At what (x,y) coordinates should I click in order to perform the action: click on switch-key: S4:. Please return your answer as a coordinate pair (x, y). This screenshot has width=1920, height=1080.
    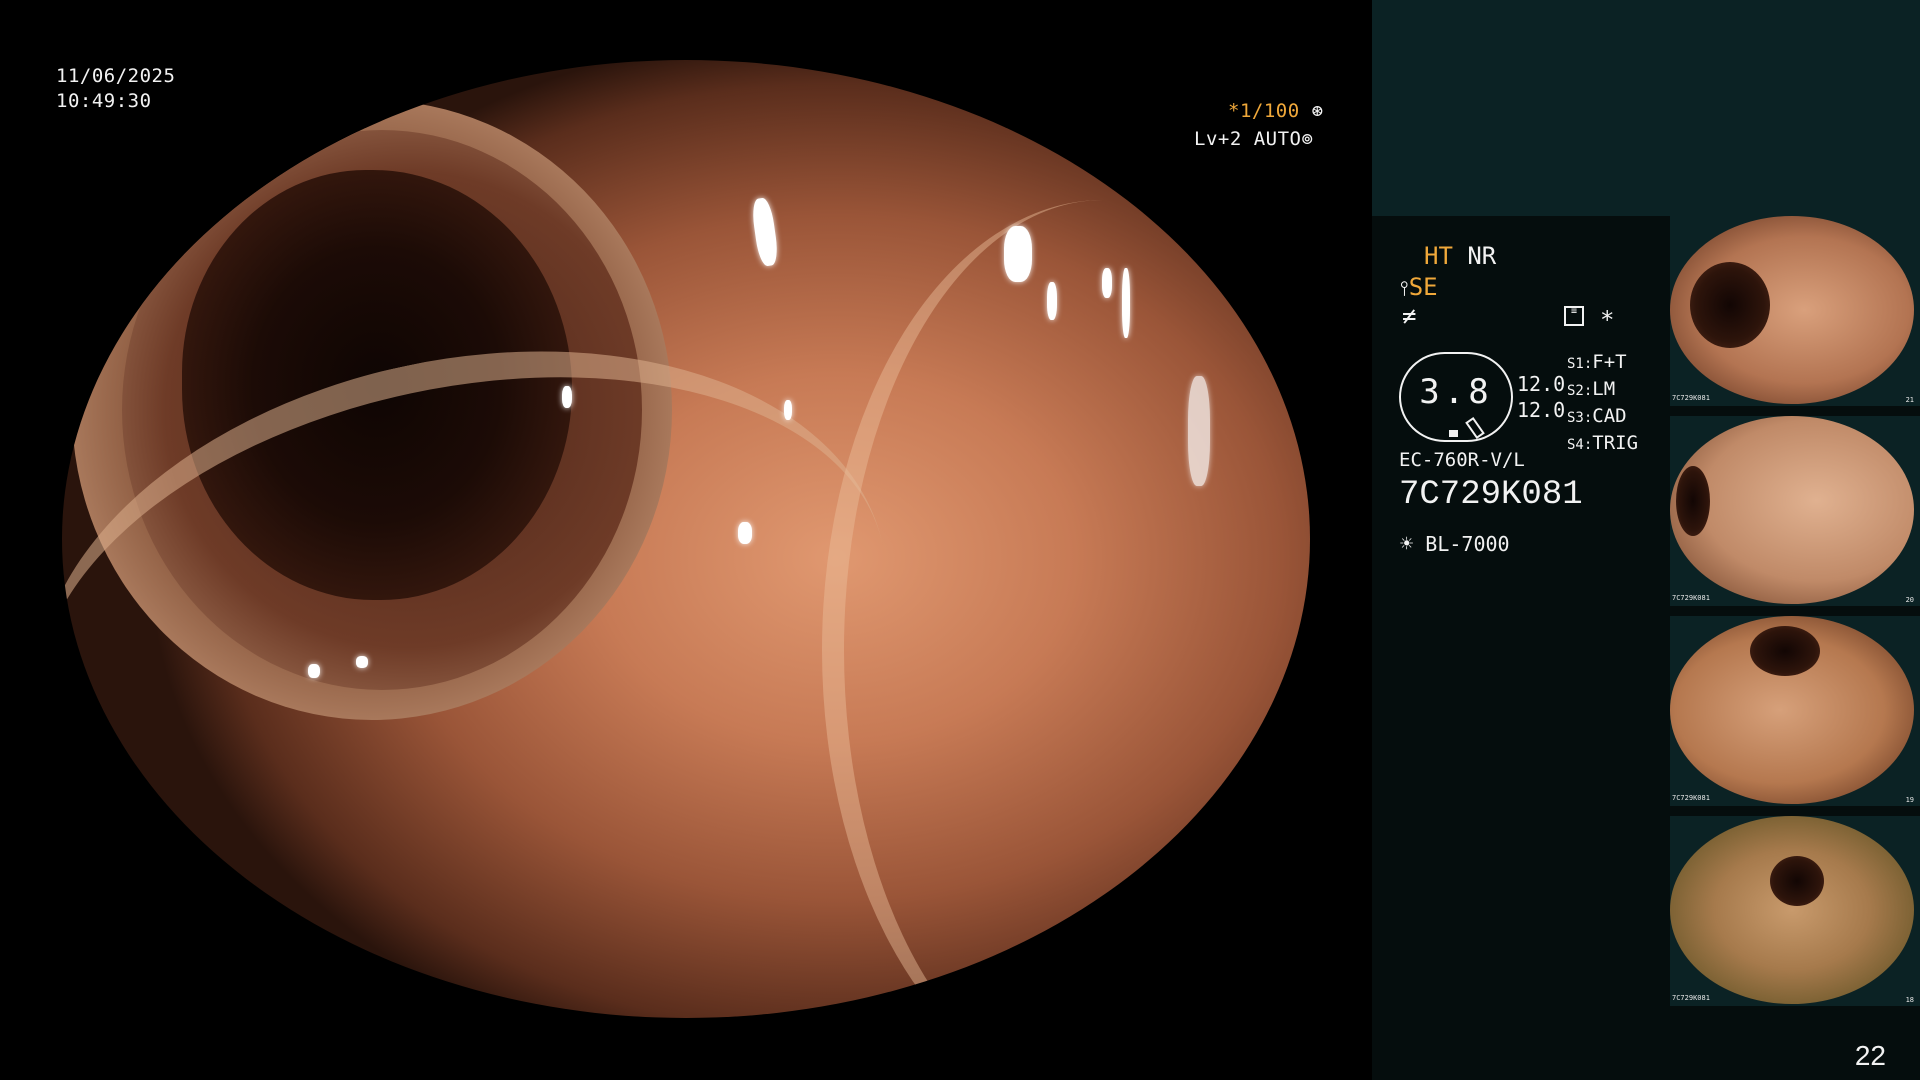
    Looking at the image, I should click on (1580, 445).